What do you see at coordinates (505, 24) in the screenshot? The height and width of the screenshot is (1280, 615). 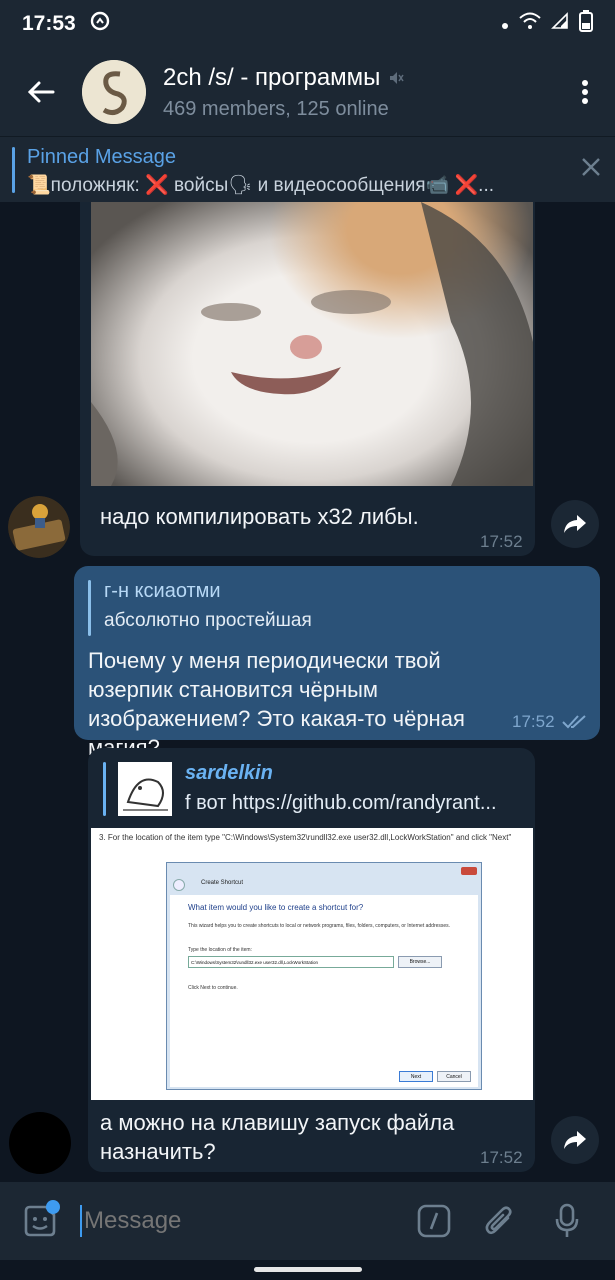 I see `dot-icon` at bounding box center [505, 24].